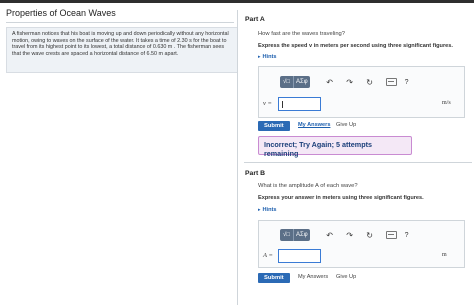 This screenshot has width=474, height=306. I want to click on part-a-variable-label: v =, so click(267, 103).